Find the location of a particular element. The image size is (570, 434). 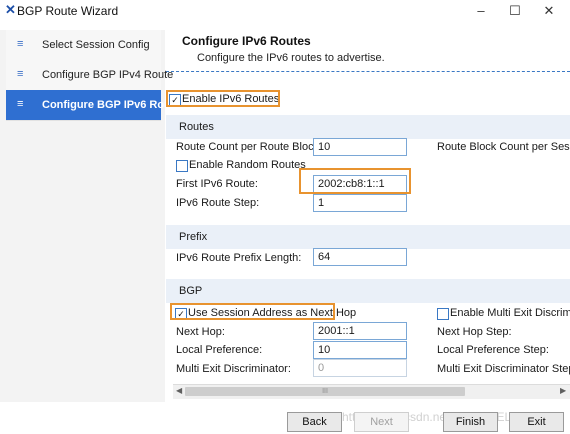

back-button: Back is located at coordinates (314, 422).